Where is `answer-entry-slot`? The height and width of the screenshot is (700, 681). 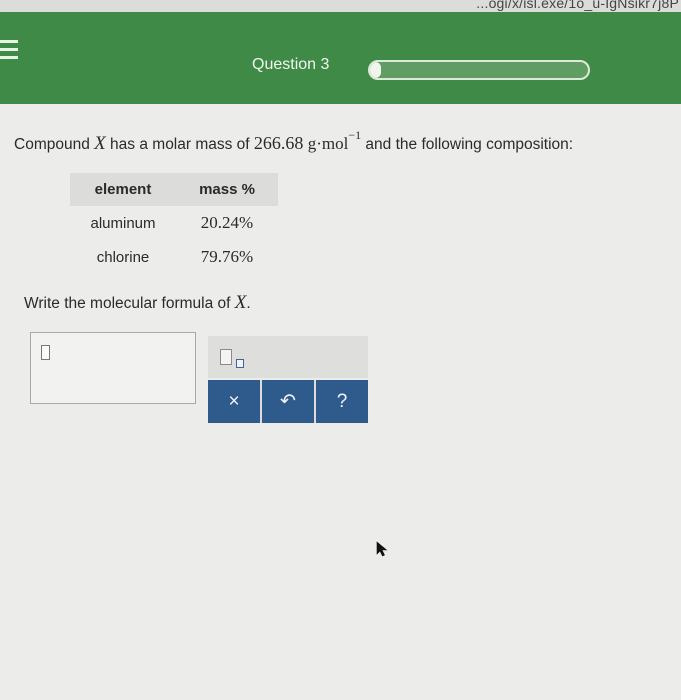
answer-entry-slot is located at coordinates (45, 352).